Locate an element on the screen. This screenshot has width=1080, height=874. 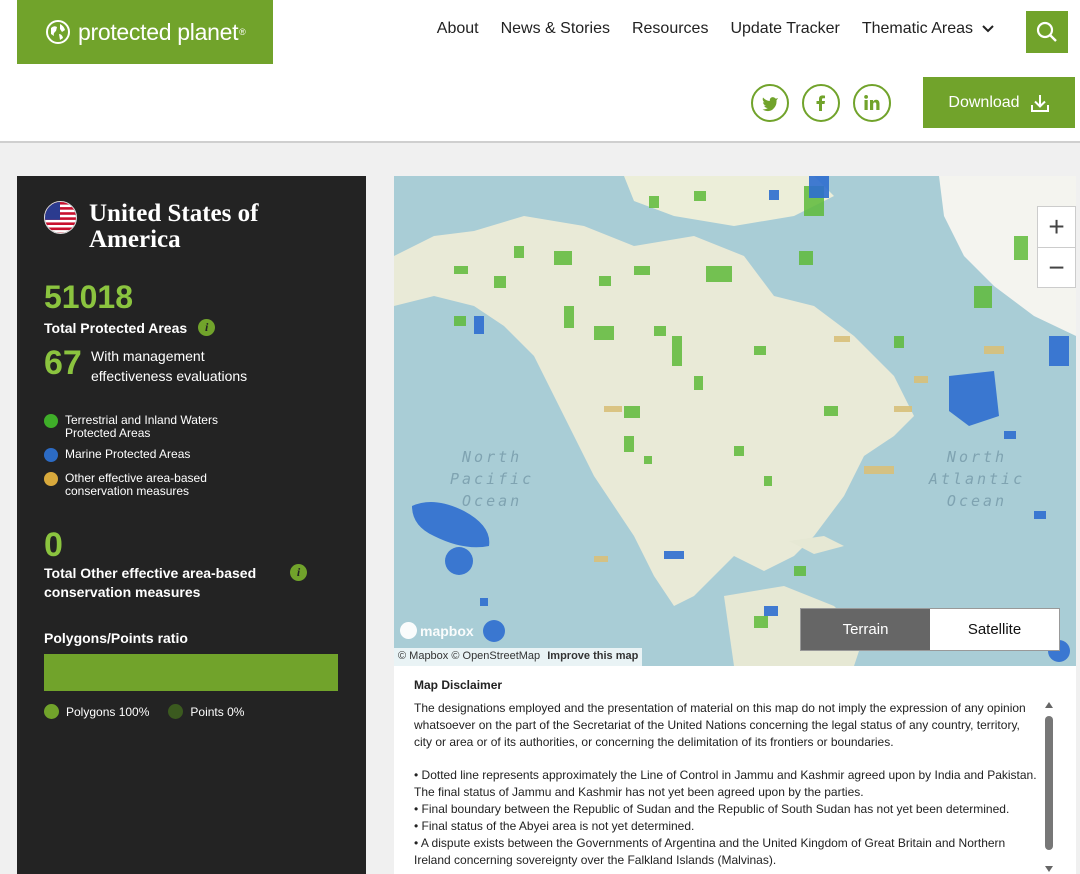
zoom-controls: + − is located at coordinates (1056, 247).